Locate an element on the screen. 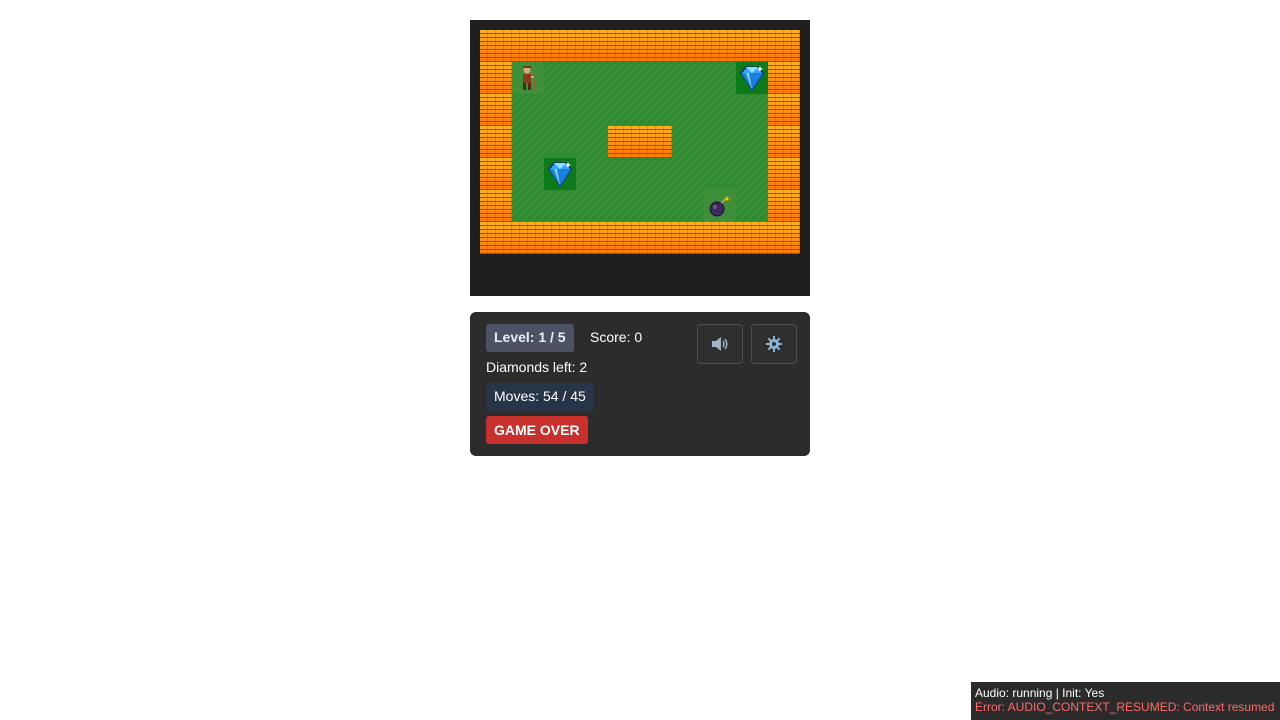 The image size is (1280, 720). diamonds-left-display: Diamonds left: 2 is located at coordinates (537, 367).